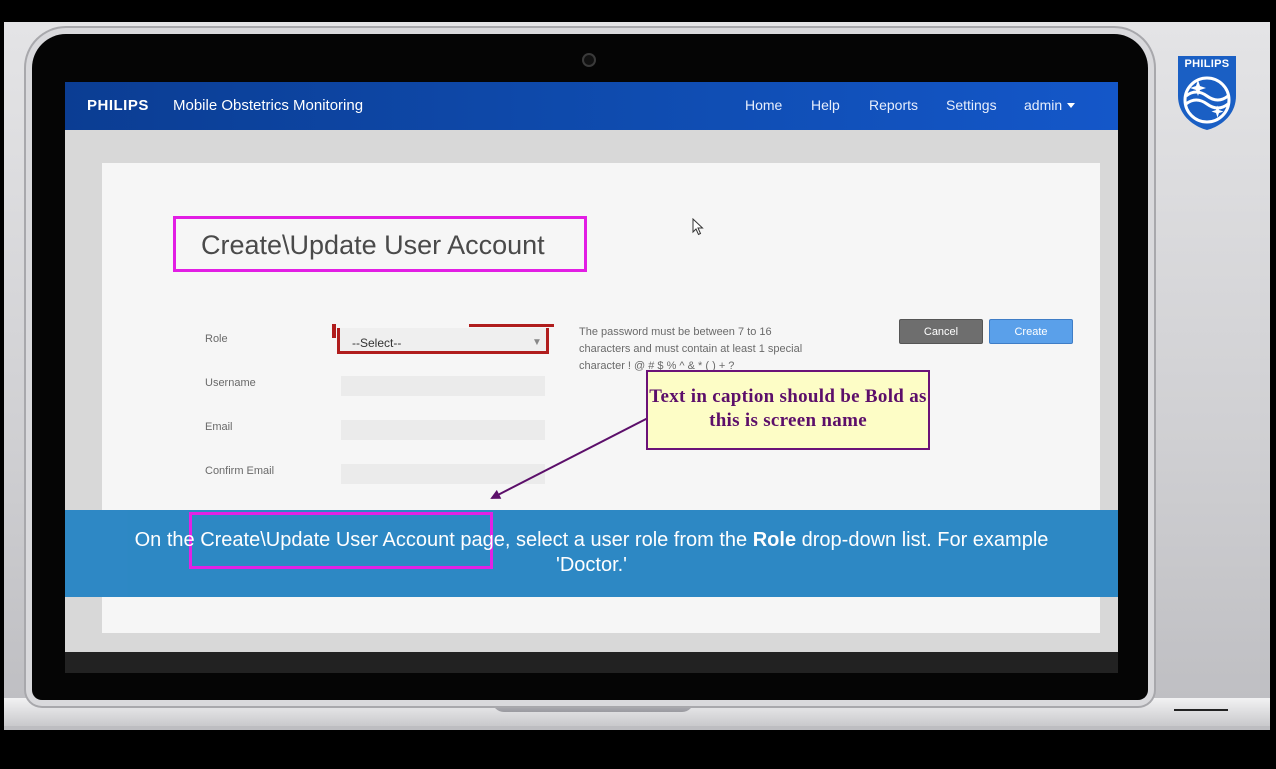  Describe the element at coordinates (1071, 105) in the screenshot. I see `caret-down-icon` at that location.